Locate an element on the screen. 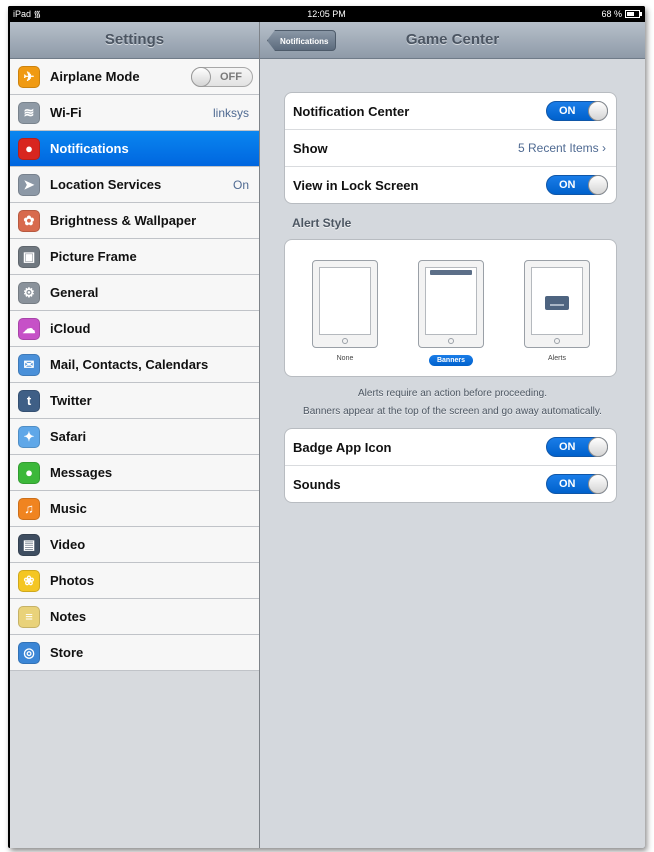 This screenshot has height=852, width=654. sidebar-item-brightness-wallpaper: ✿ Brightness & Wallpaper is located at coordinates (134, 221).